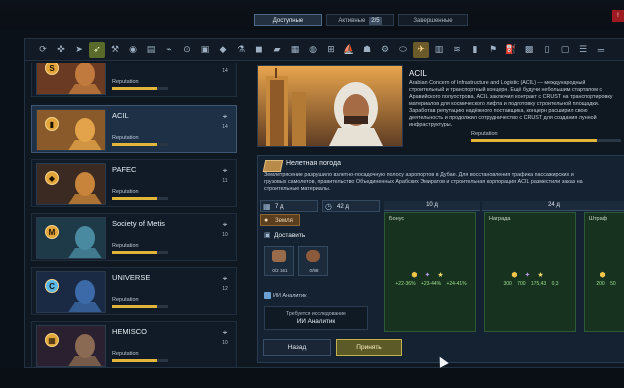 The width and height of the screenshot is (624, 388). What do you see at coordinates (529, 50) in the screenshot?
I see `chip-icon: ▩` at bounding box center [529, 50].